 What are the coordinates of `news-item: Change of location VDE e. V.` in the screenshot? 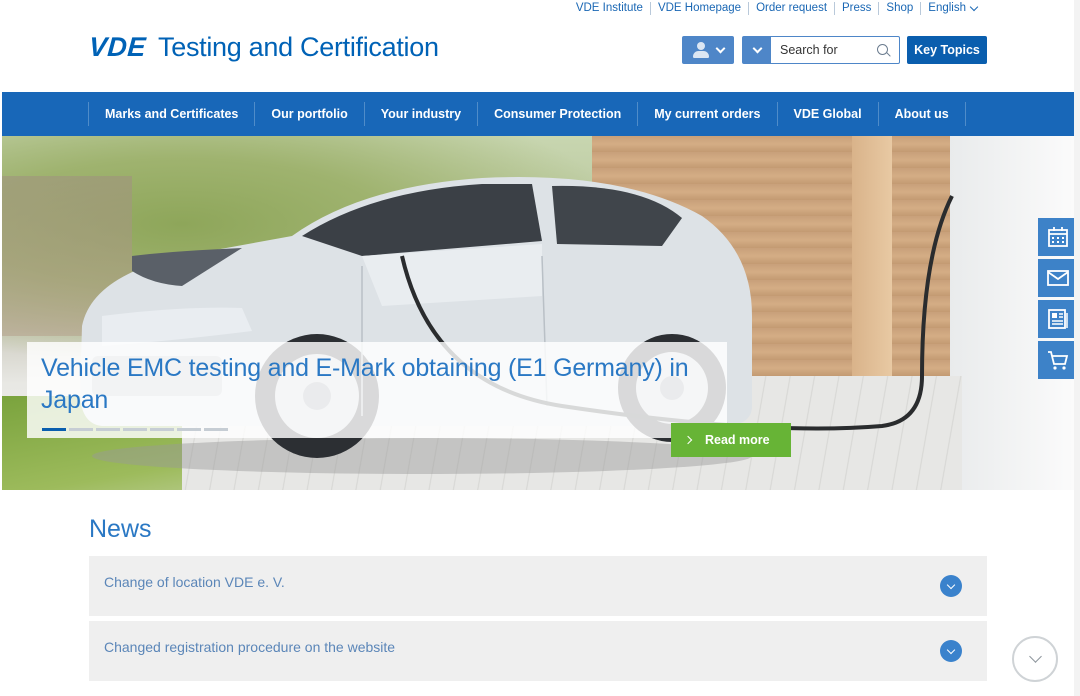 It's located at (538, 586).